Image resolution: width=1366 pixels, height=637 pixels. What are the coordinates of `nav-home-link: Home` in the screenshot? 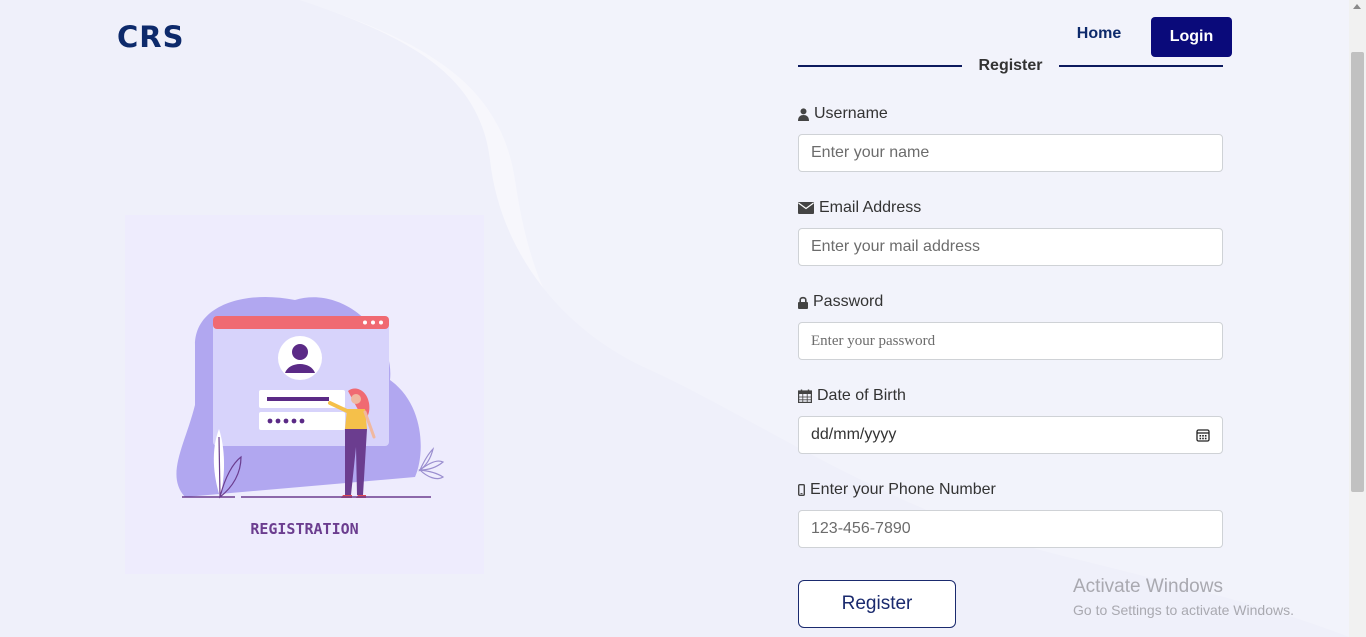 It's located at (1099, 34).